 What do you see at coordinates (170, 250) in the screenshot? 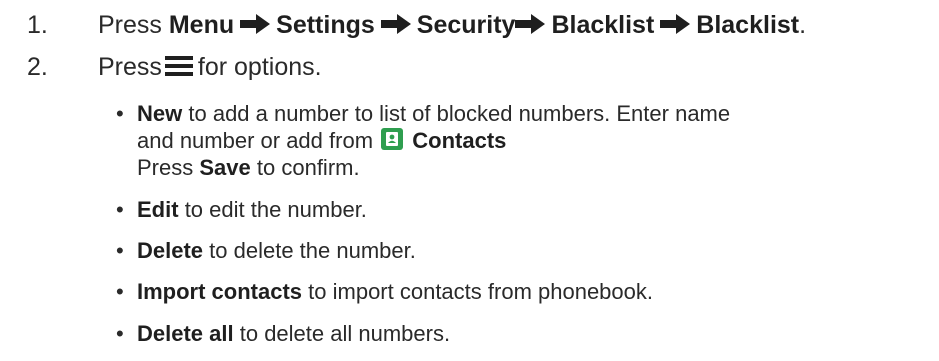
I see `option-term: Delete` at bounding box center [170, 250].